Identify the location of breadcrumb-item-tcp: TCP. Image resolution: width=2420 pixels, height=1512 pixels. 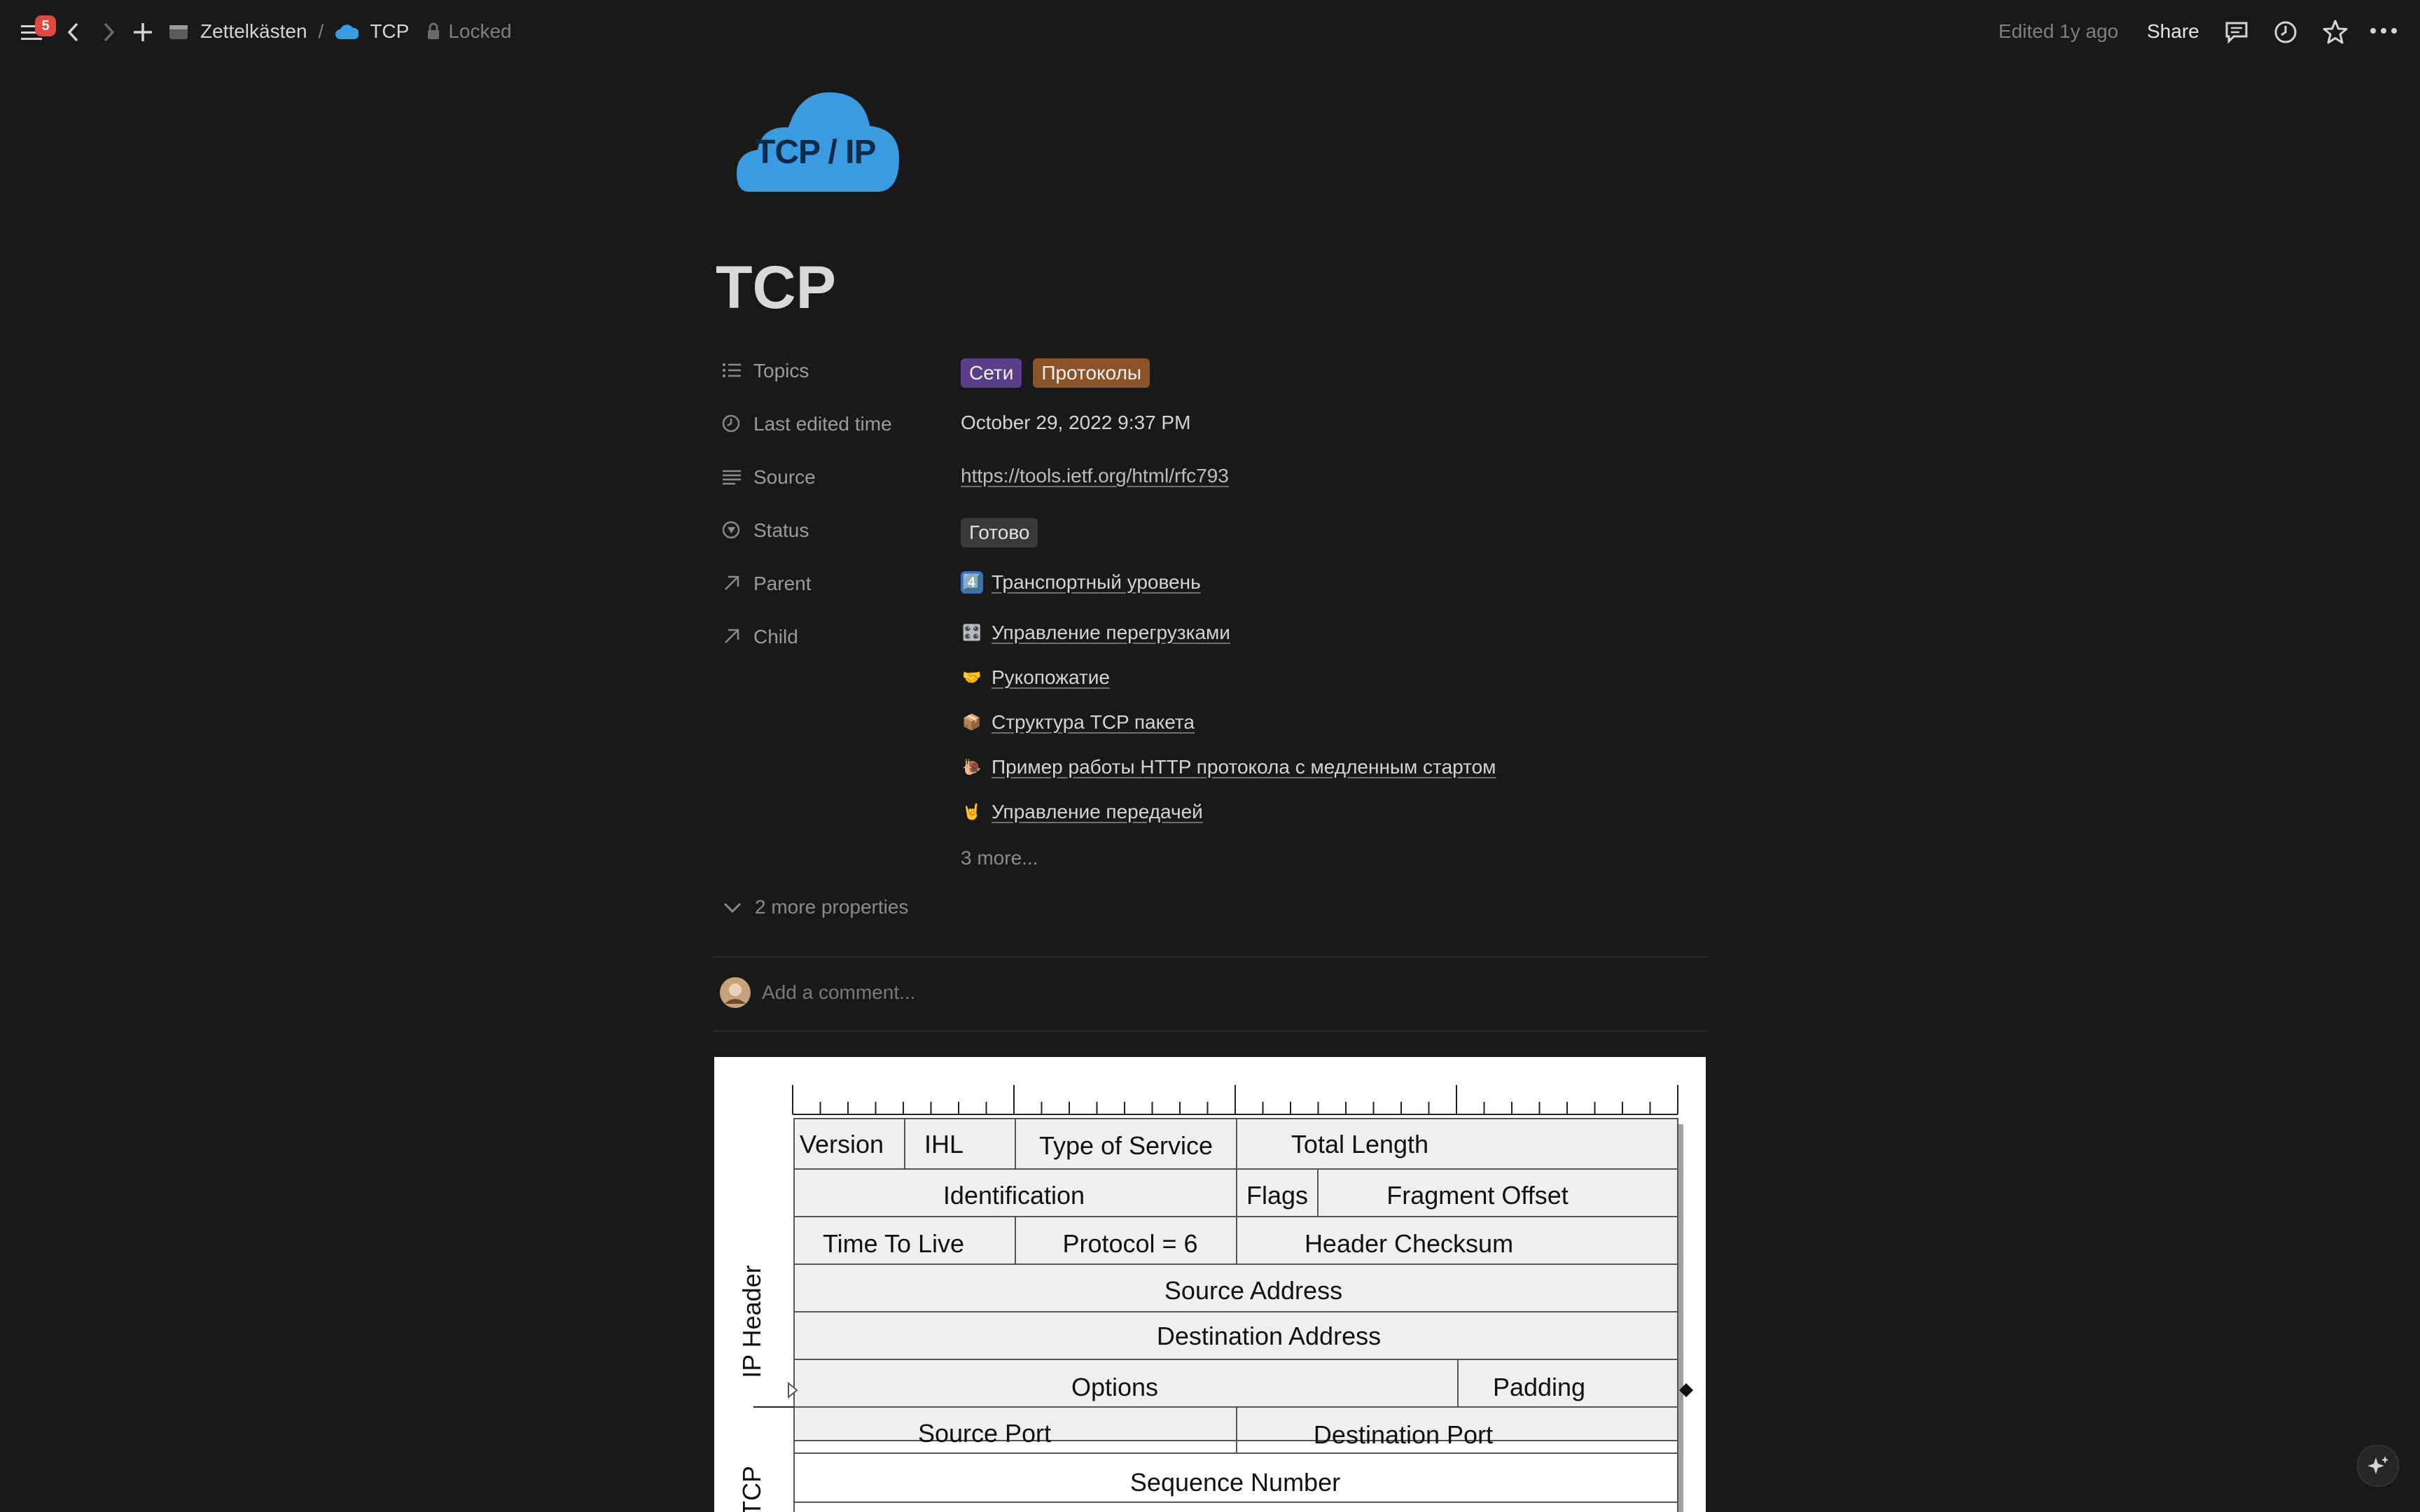
(372, 31).